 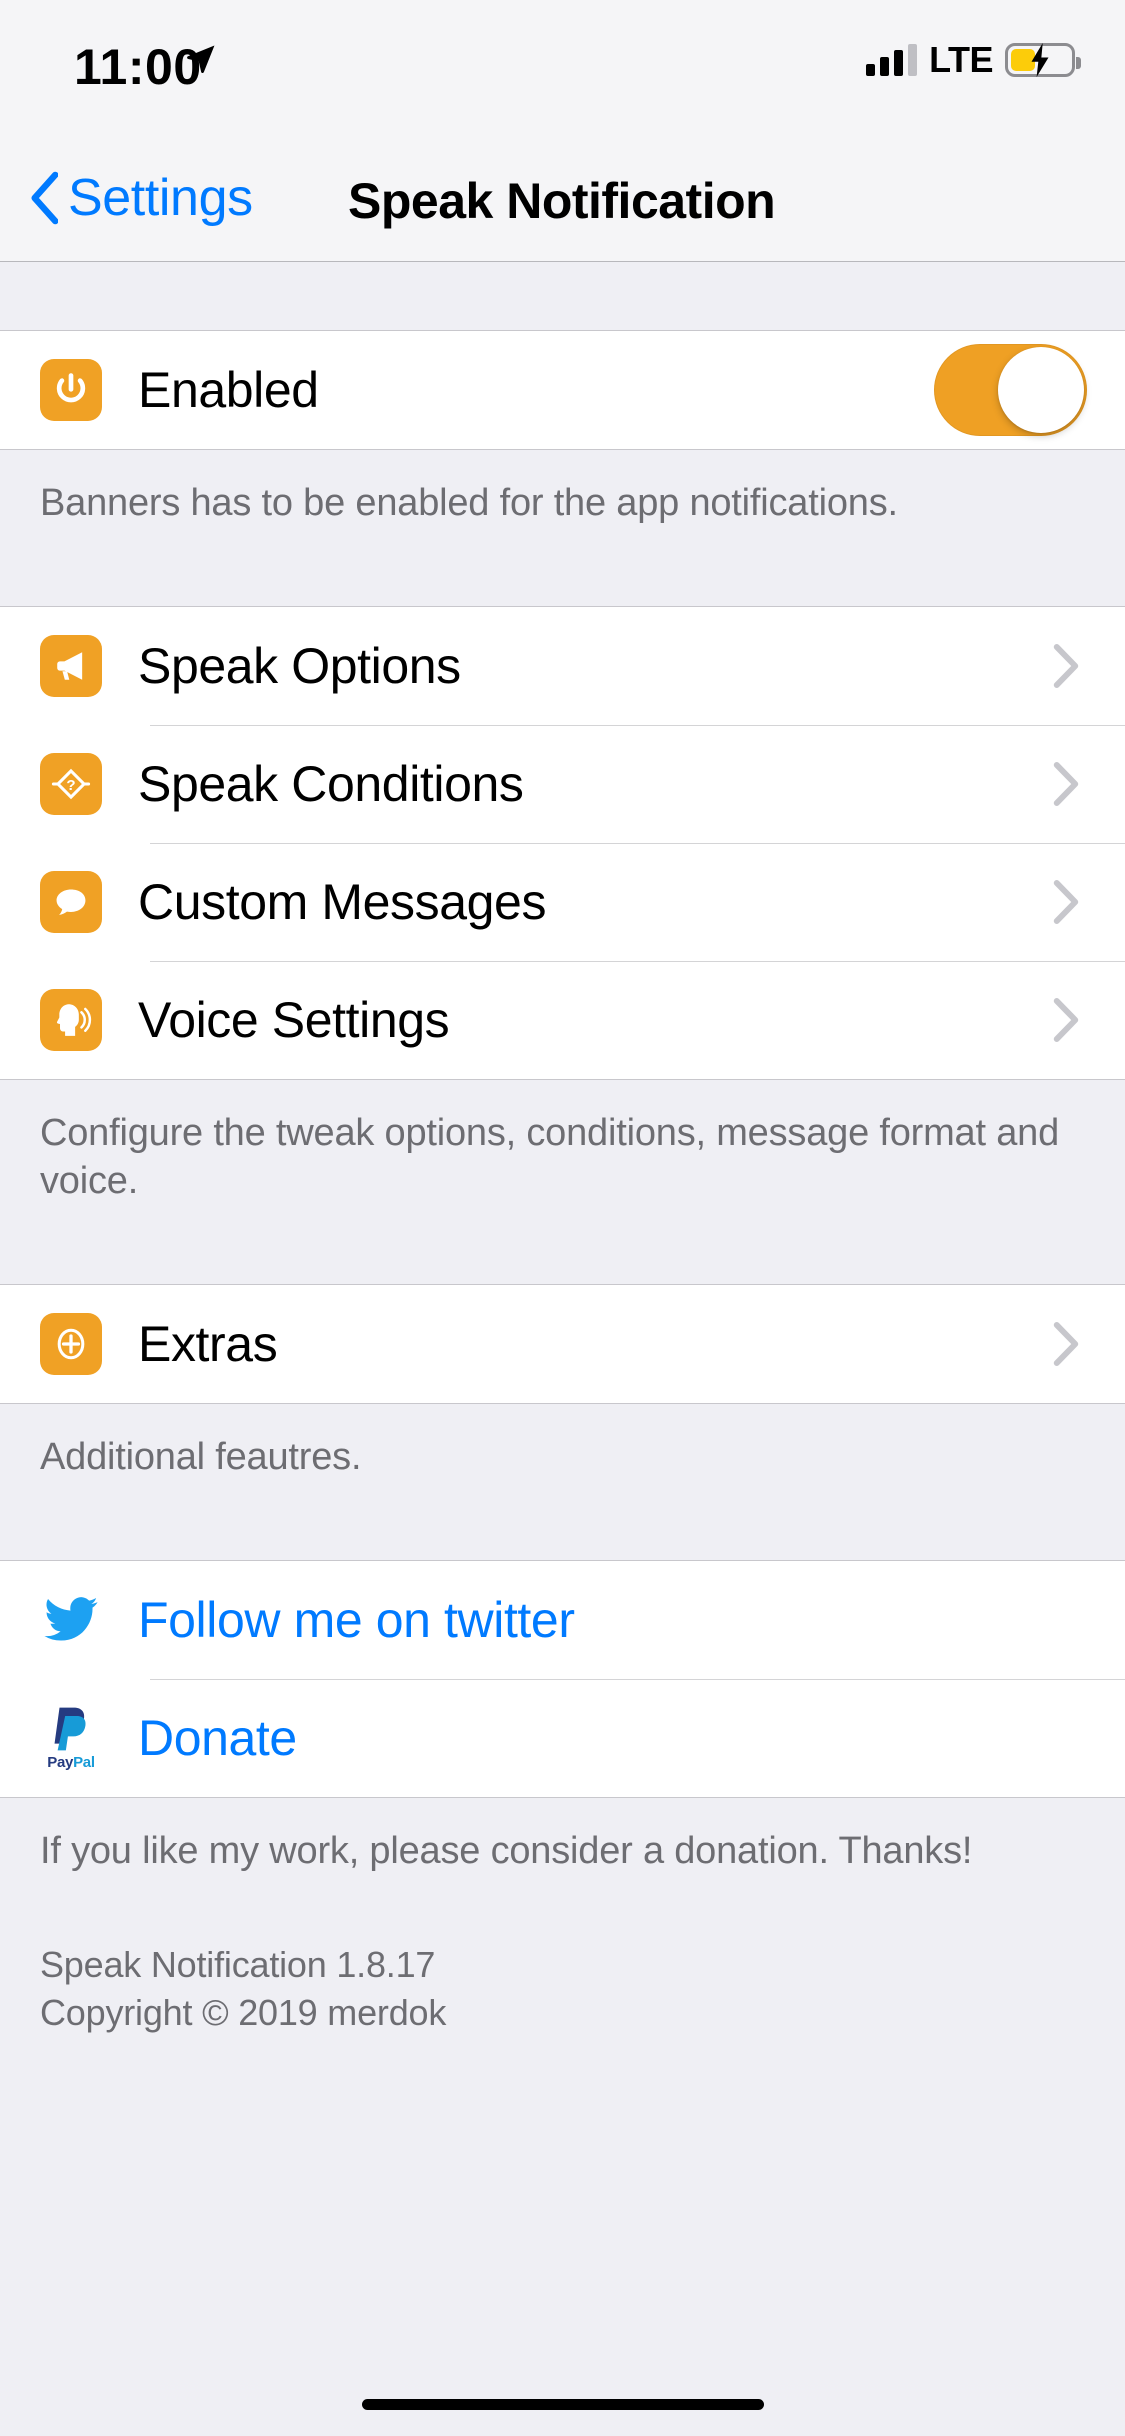 What do you see at coordinates (138, 67) in the screenshot?
I see `status-bar-time: 11:00` at bounding box center [138, 67].